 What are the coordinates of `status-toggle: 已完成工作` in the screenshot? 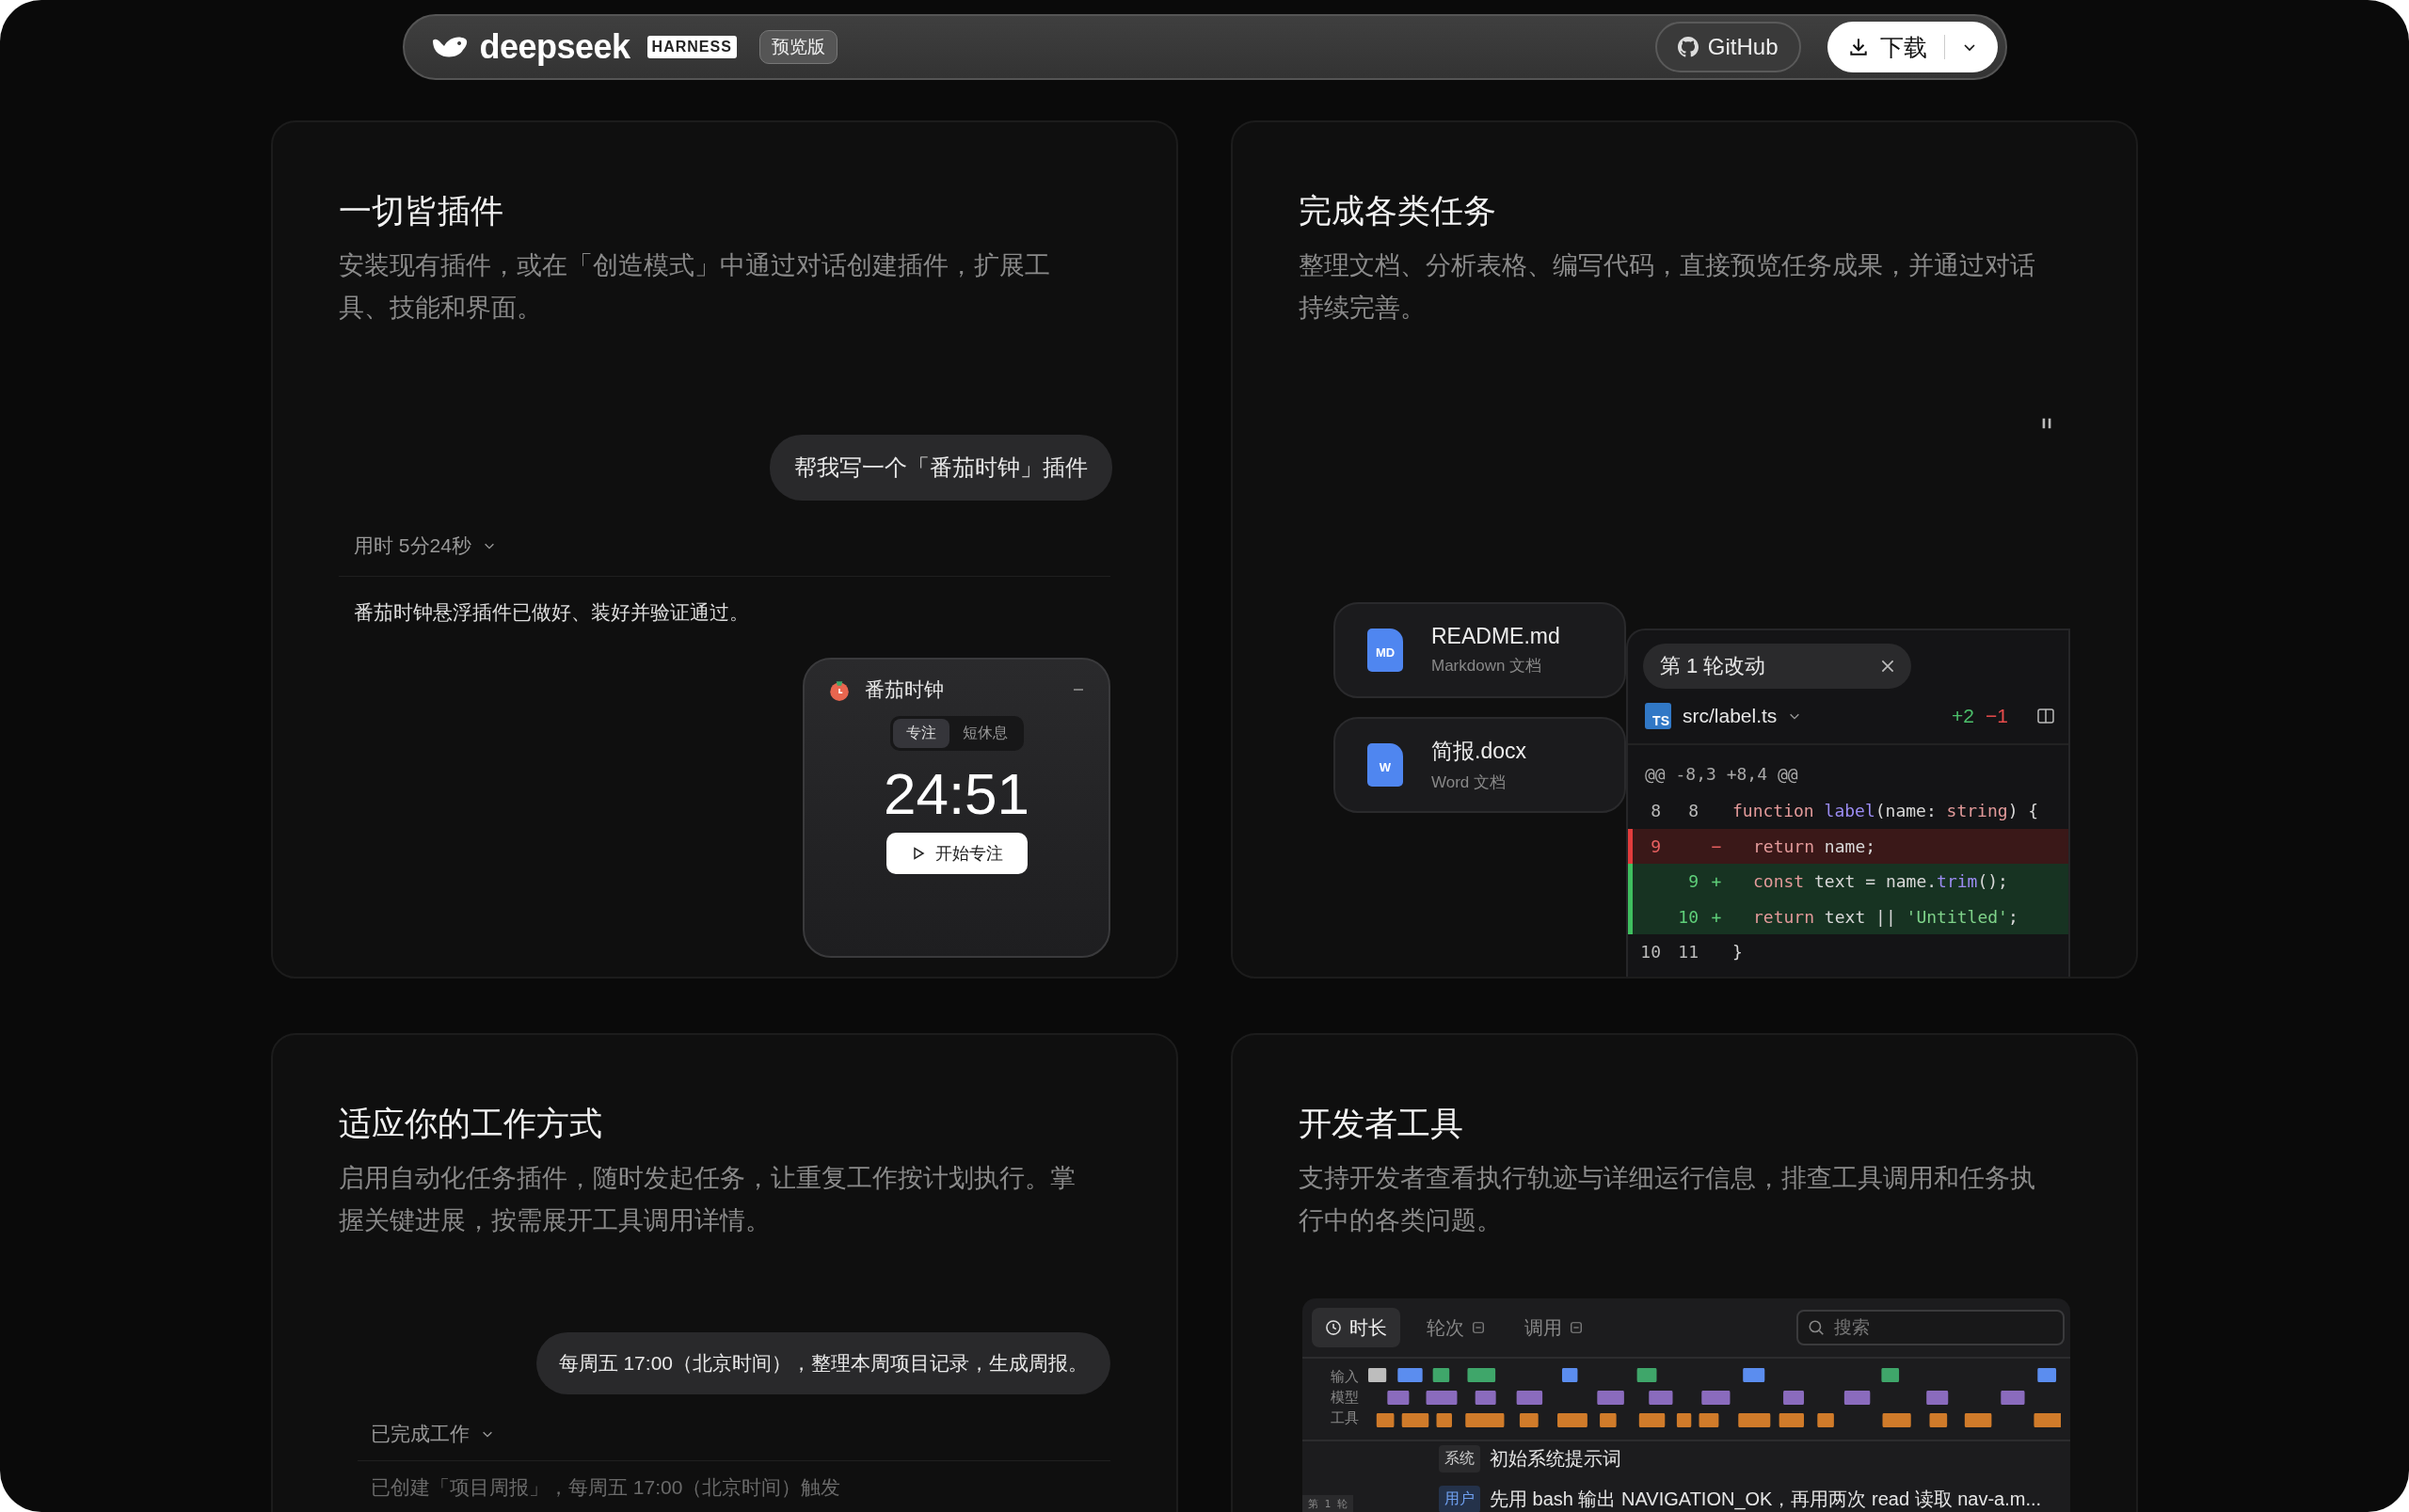 It's located at (725, 1434).